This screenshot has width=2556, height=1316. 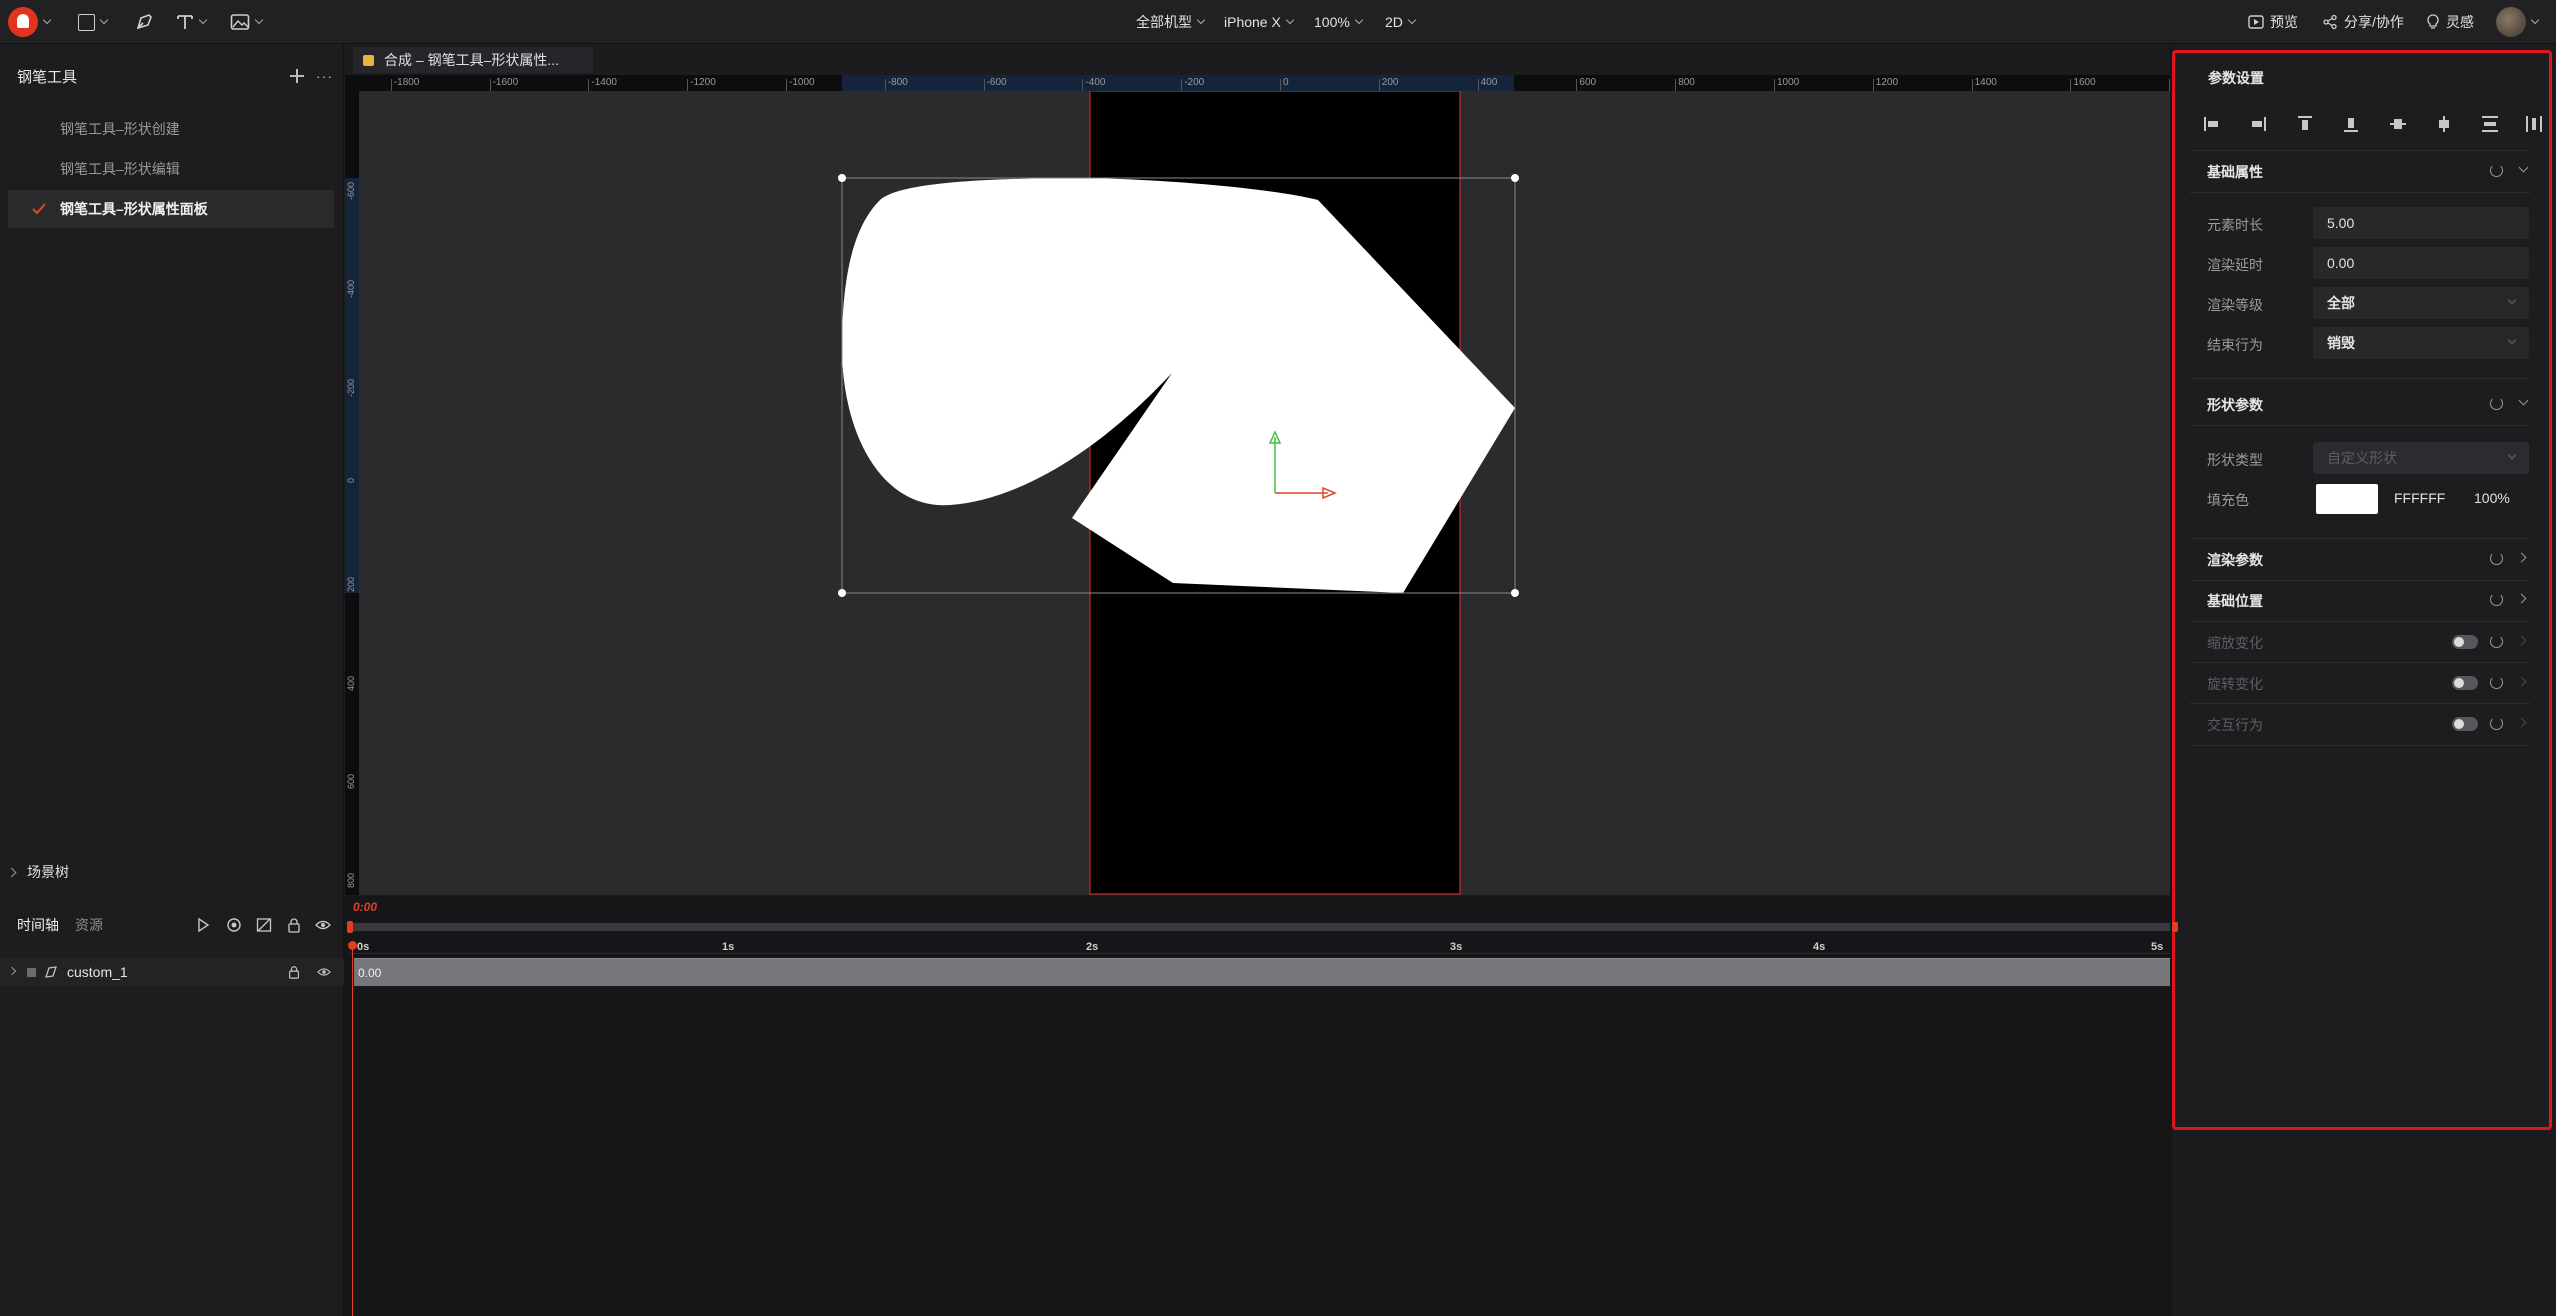 I want to click on rotate-anim-header: 旋转变化, so click(x=2360, y=683).